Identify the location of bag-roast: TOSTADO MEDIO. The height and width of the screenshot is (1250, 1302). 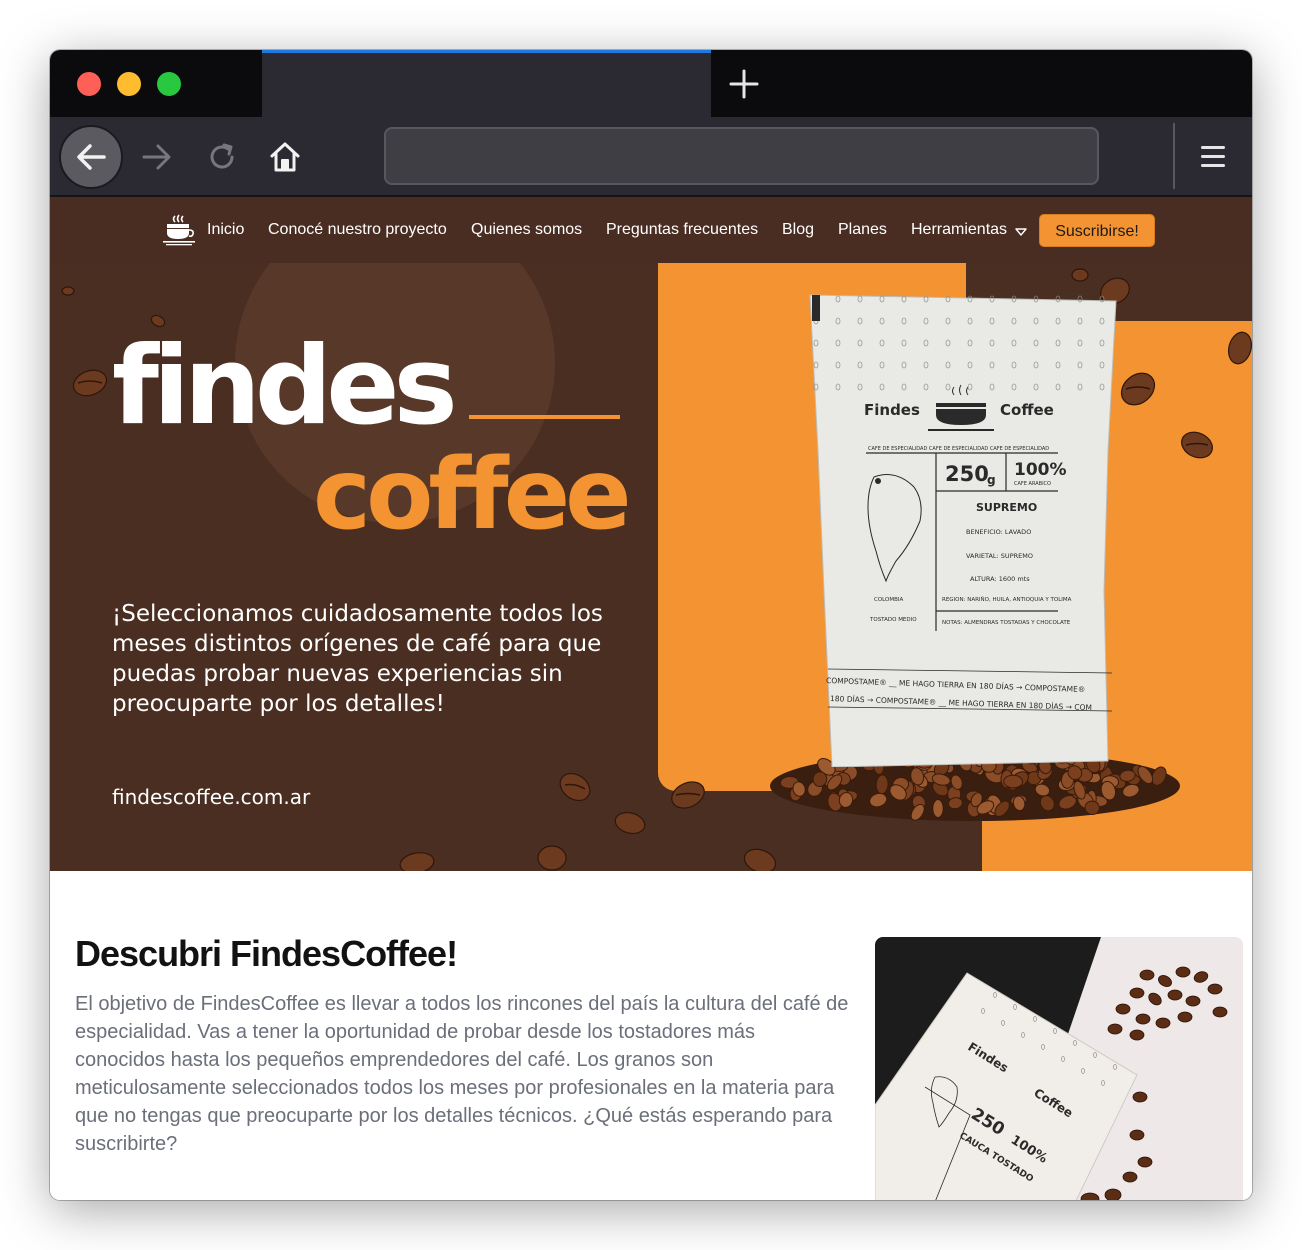
(893, 620).